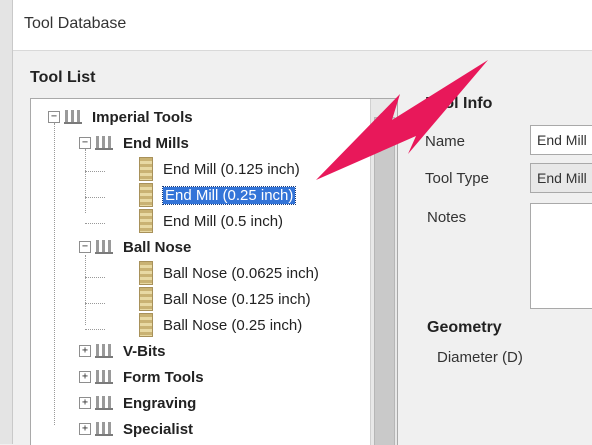  What do you see at coordinates (480, 357) in the screenshot?
I see `diameter-label: Diameter (D)` at bounding box center [480, 357].